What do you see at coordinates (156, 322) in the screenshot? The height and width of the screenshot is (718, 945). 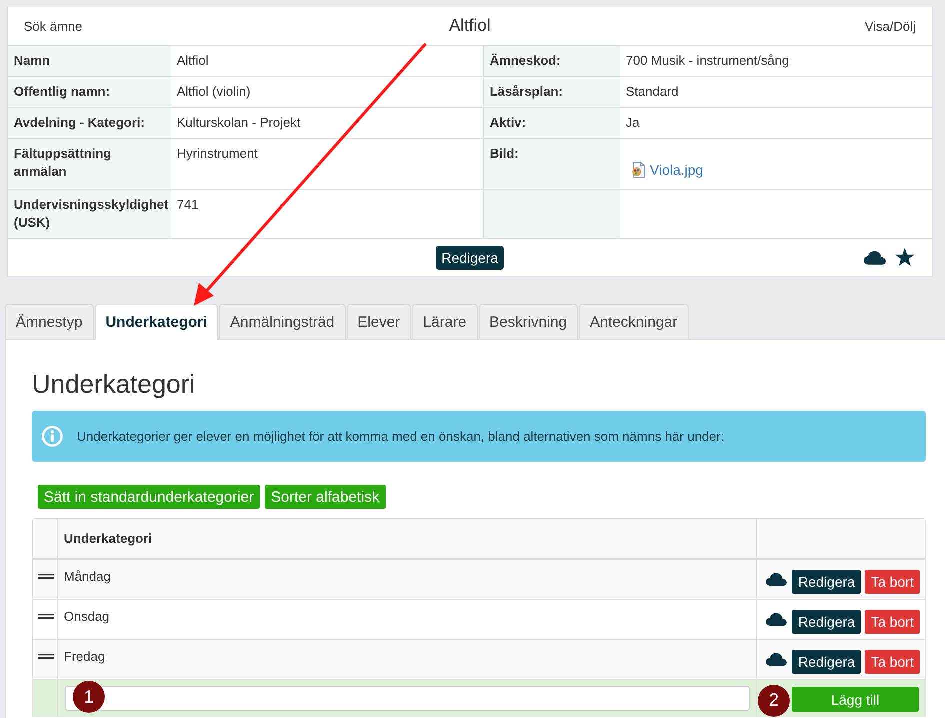 I see `tab: Underkategori` at bounding box center [156, 322].